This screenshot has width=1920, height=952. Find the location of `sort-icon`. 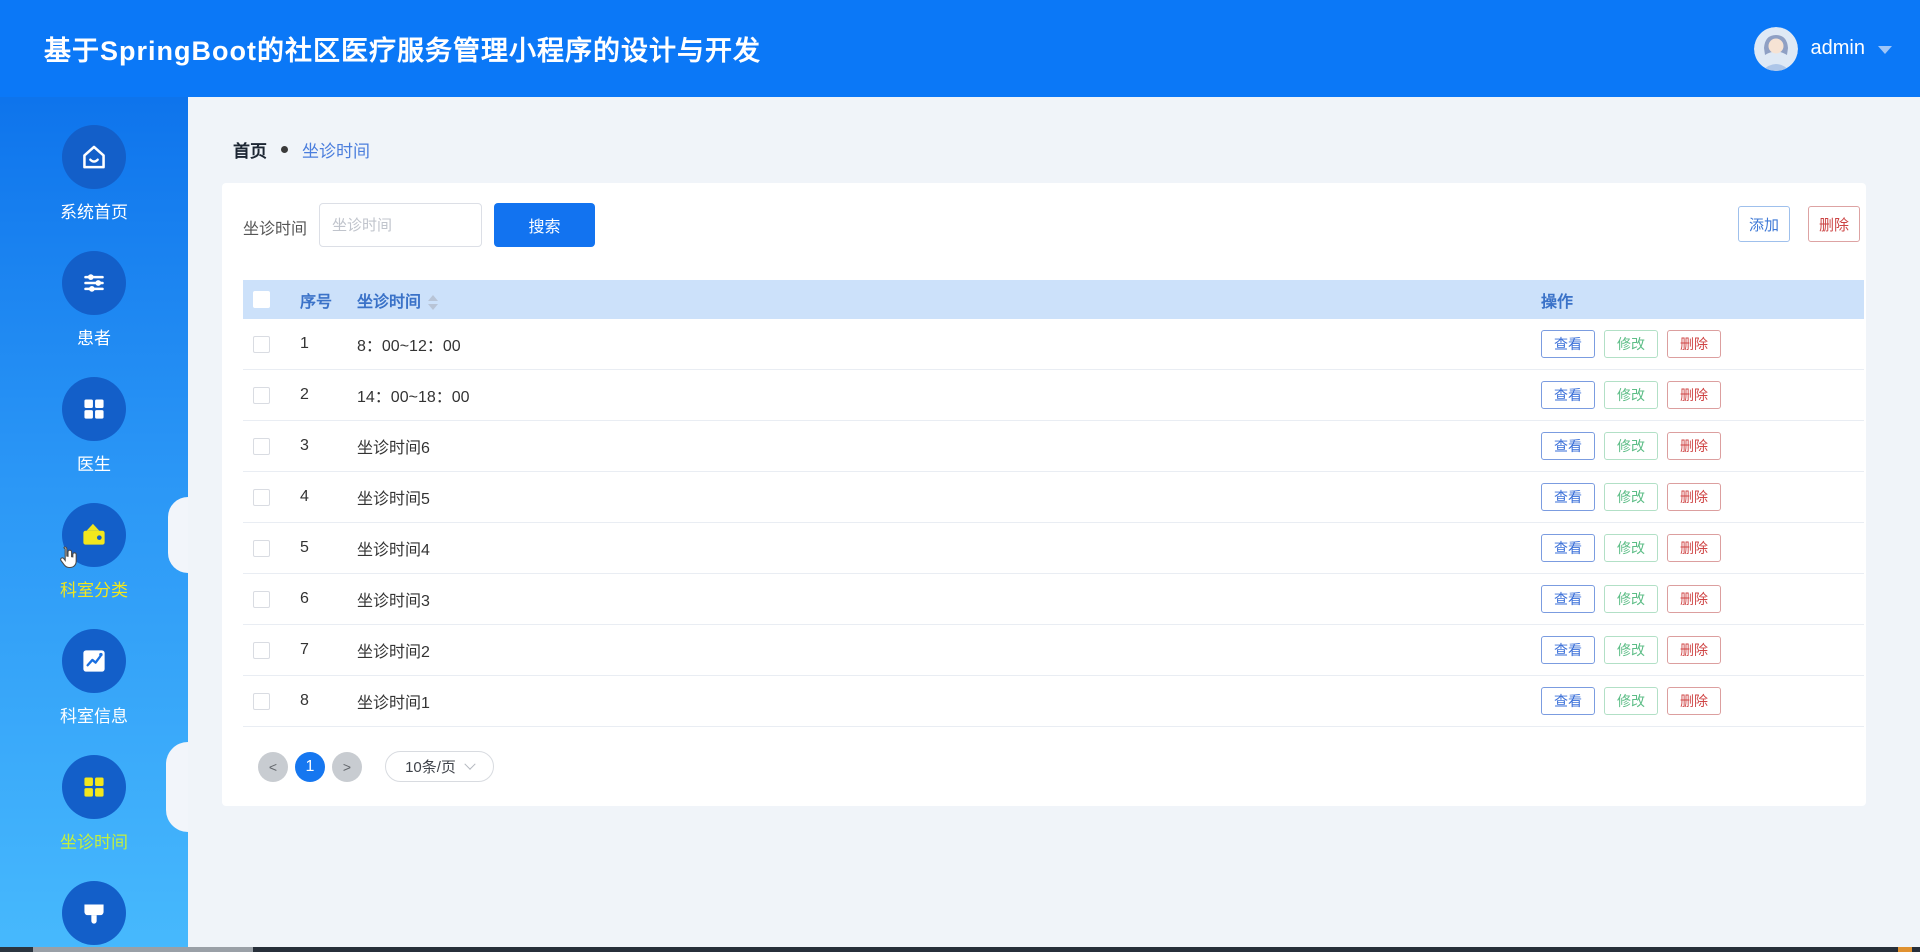

sort-icon is located at coordinates (433, 302).